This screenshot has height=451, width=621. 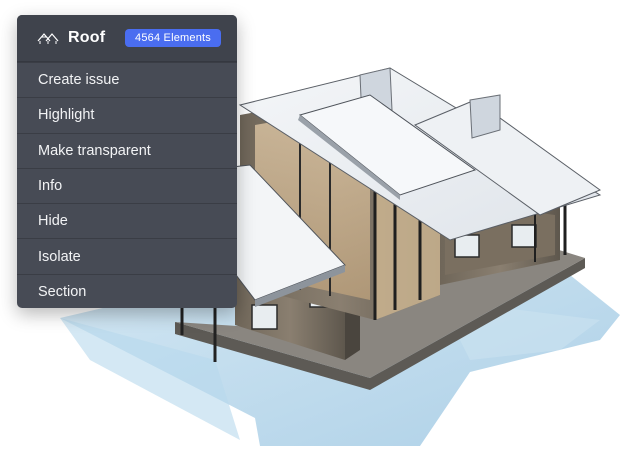 What do you see at coordinates (127, 79) in the screenshot?
I see `menu-item-create-issue: Create issue` at bounding box center [127, 79].